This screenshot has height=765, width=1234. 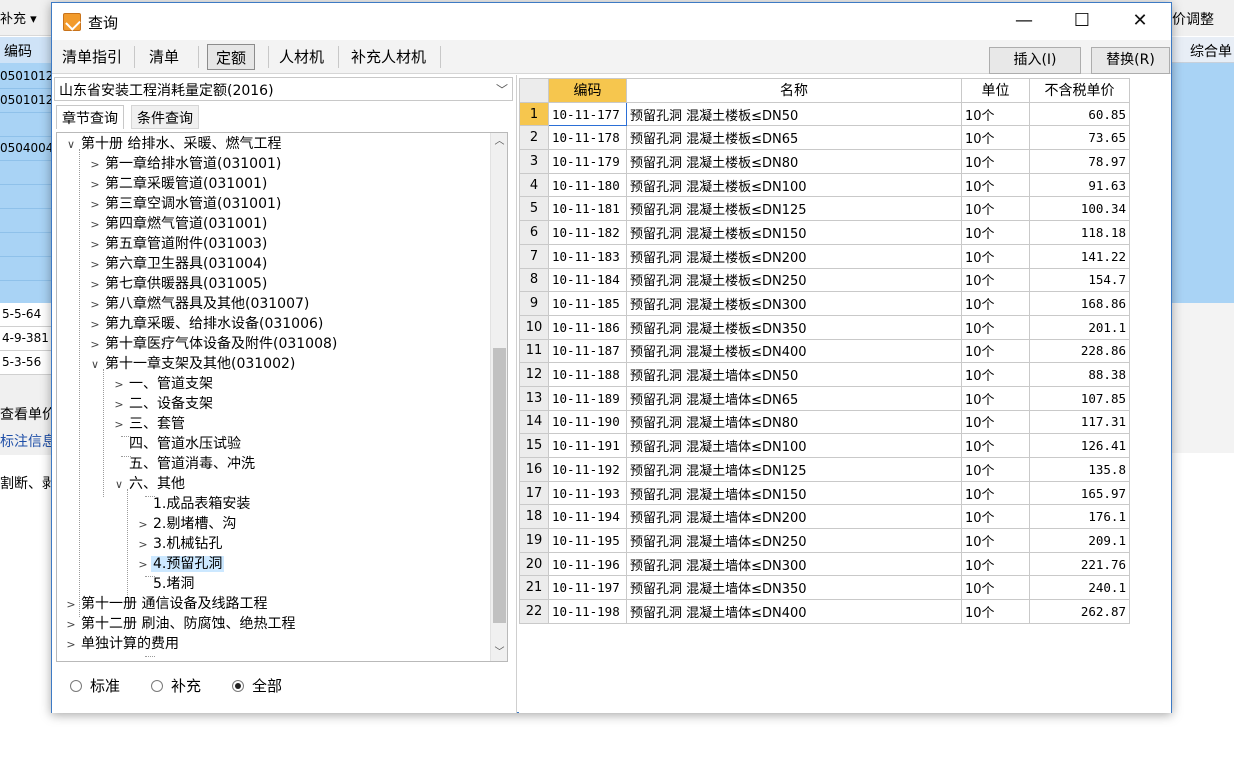 What do you see at coordinates (1079, 588) in the screenshot?
I see `price-cell: 240.1` at bounding box center [1079, 588].